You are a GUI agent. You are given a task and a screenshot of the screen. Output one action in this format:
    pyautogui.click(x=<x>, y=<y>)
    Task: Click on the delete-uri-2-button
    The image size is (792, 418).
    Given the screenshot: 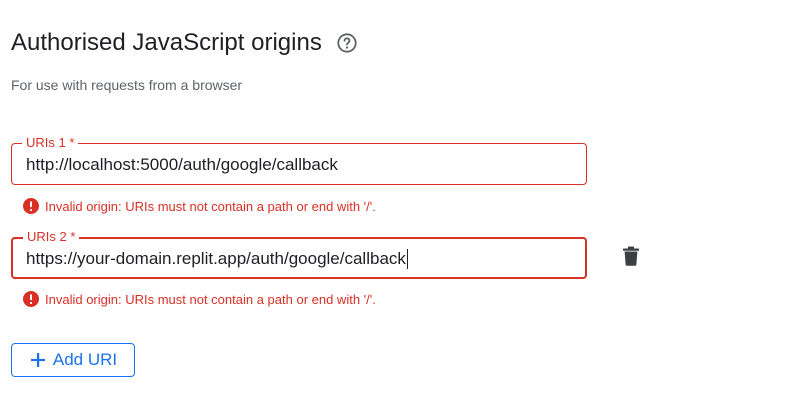 What is the action you would take?
    pyautogui.click(x=631, y=258)
    